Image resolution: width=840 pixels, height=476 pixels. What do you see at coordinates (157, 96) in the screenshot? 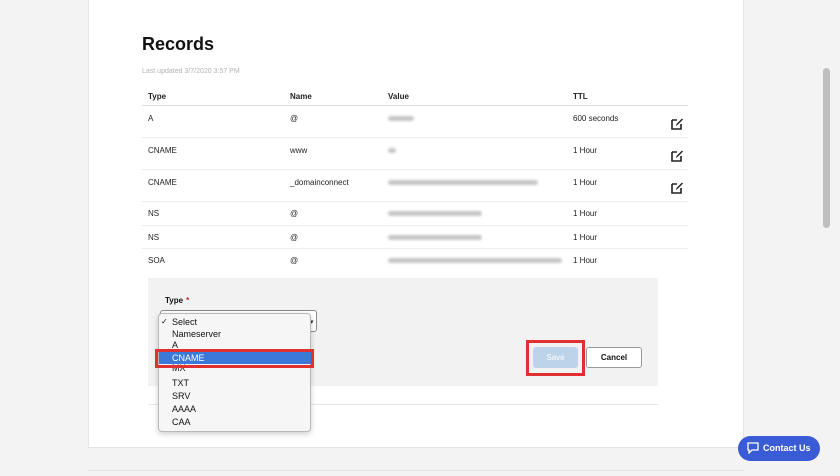
I see `column-header-type: Type` at bounding box center [157, 96].